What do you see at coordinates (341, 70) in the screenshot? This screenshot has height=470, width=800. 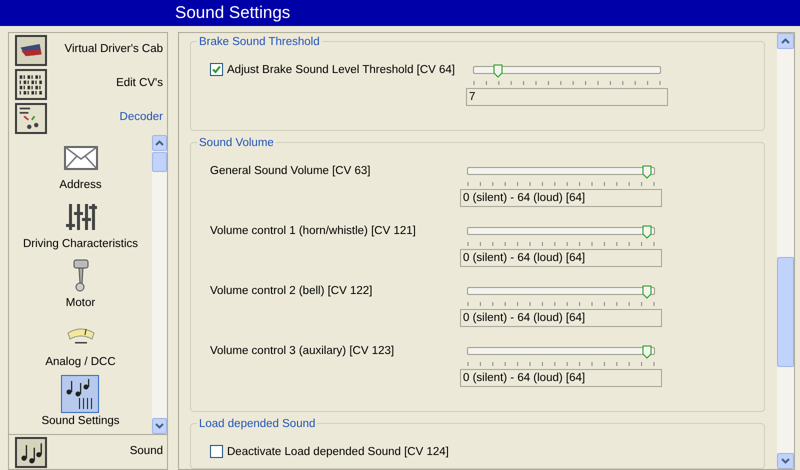 I see `checkbox-label: Adjust Brake Sound Level Threshold [CV 64]` at bounding box center [341, 70].